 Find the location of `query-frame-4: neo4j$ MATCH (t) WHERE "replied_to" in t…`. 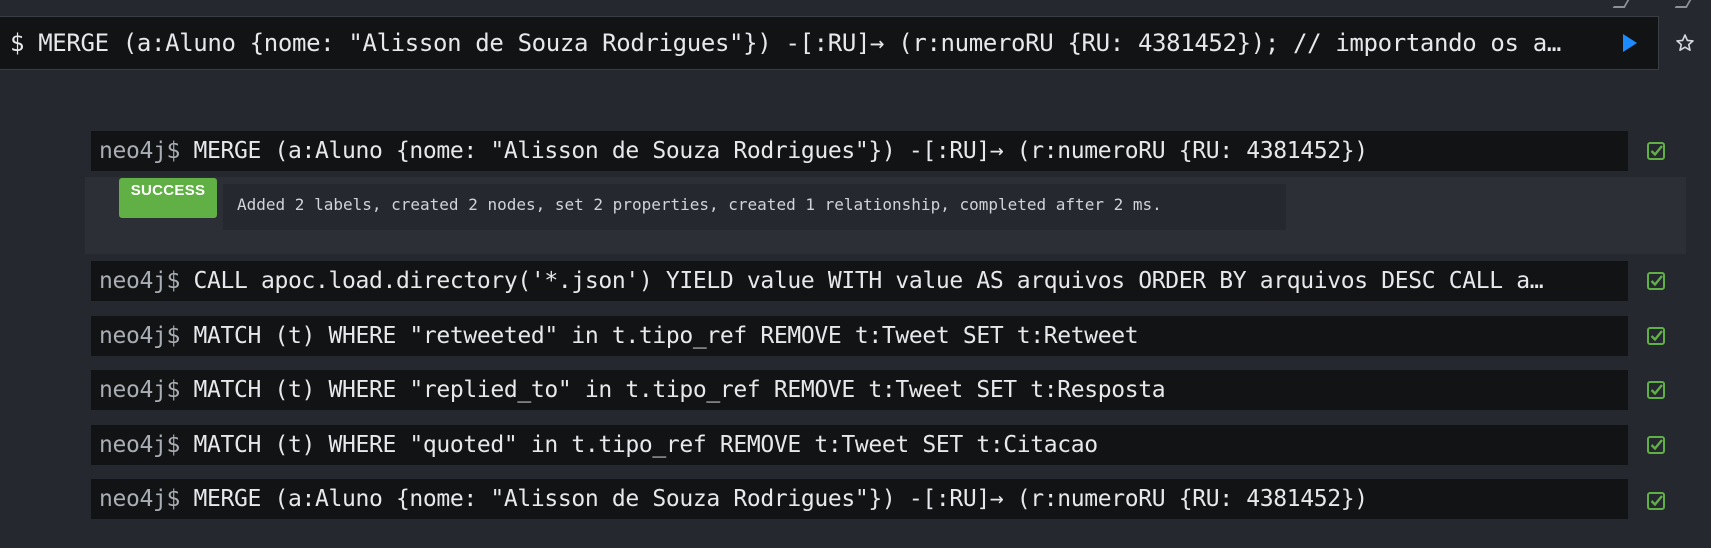

query-frame-4: neo4j$ MATCH (t) WHERE "replied_to" in t… is located at coordinates (859, 390).